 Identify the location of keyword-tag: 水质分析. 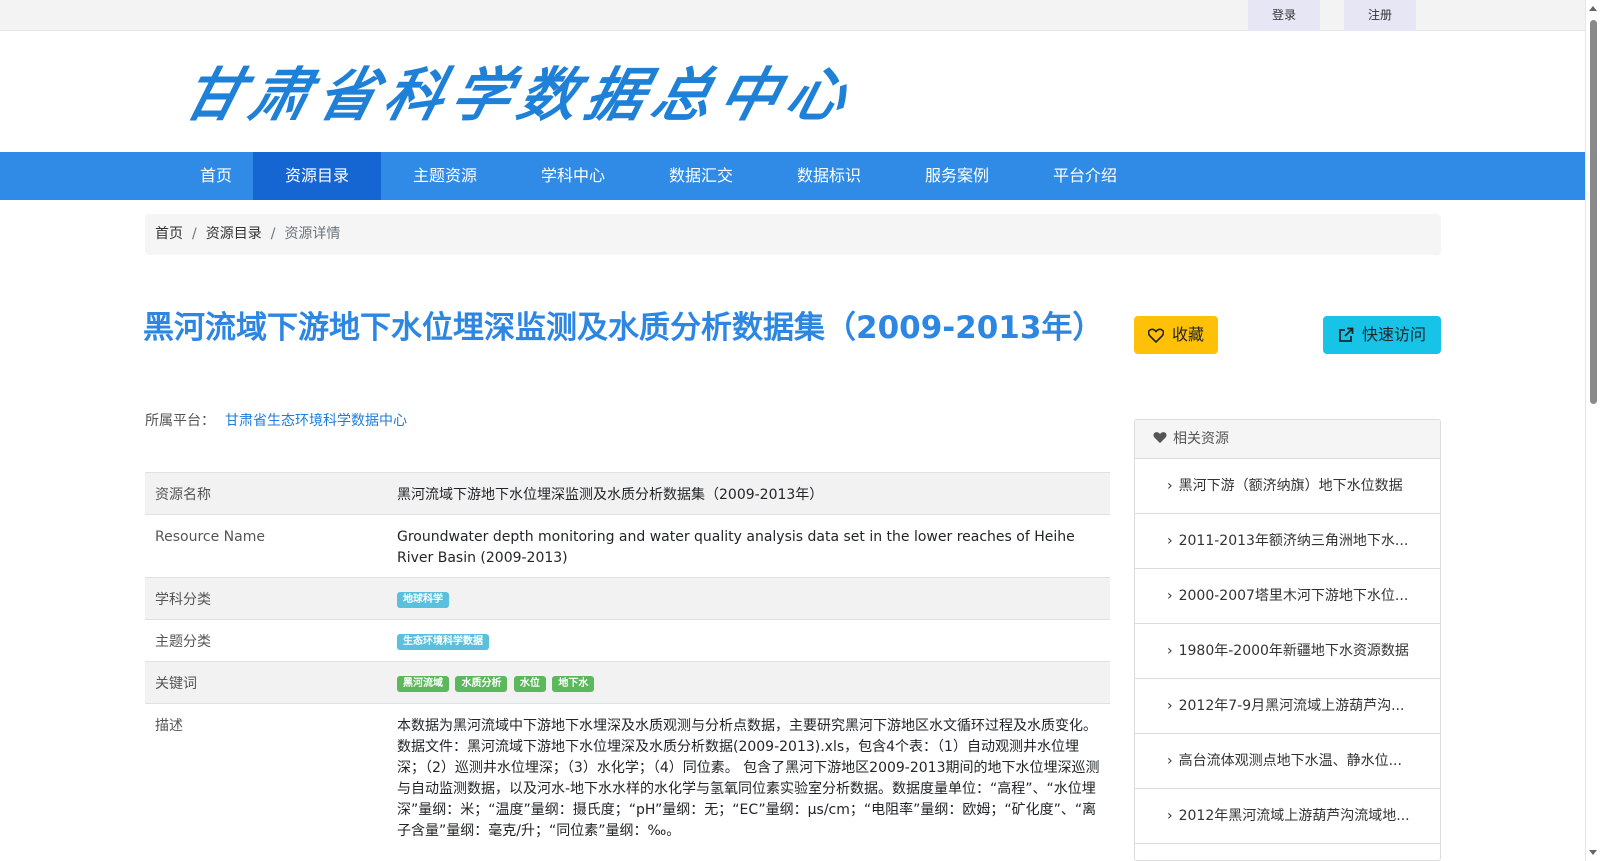
(481, 684).